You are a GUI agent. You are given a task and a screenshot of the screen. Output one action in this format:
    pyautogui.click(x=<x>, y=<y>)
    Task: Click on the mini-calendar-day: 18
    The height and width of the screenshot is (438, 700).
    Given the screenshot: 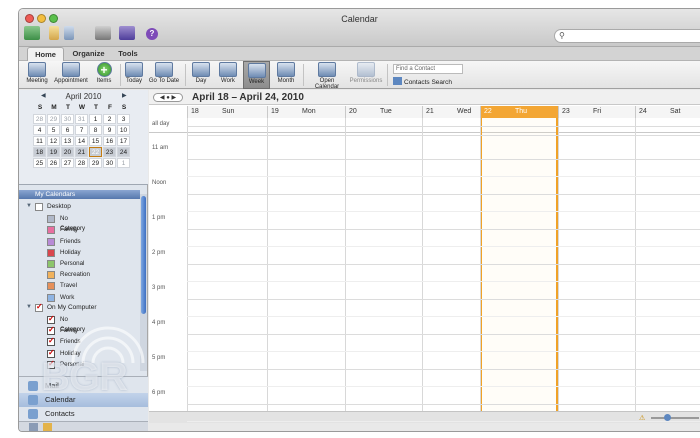 What is the action you would take?
    pyautogui.click(x=39, y=152)
    